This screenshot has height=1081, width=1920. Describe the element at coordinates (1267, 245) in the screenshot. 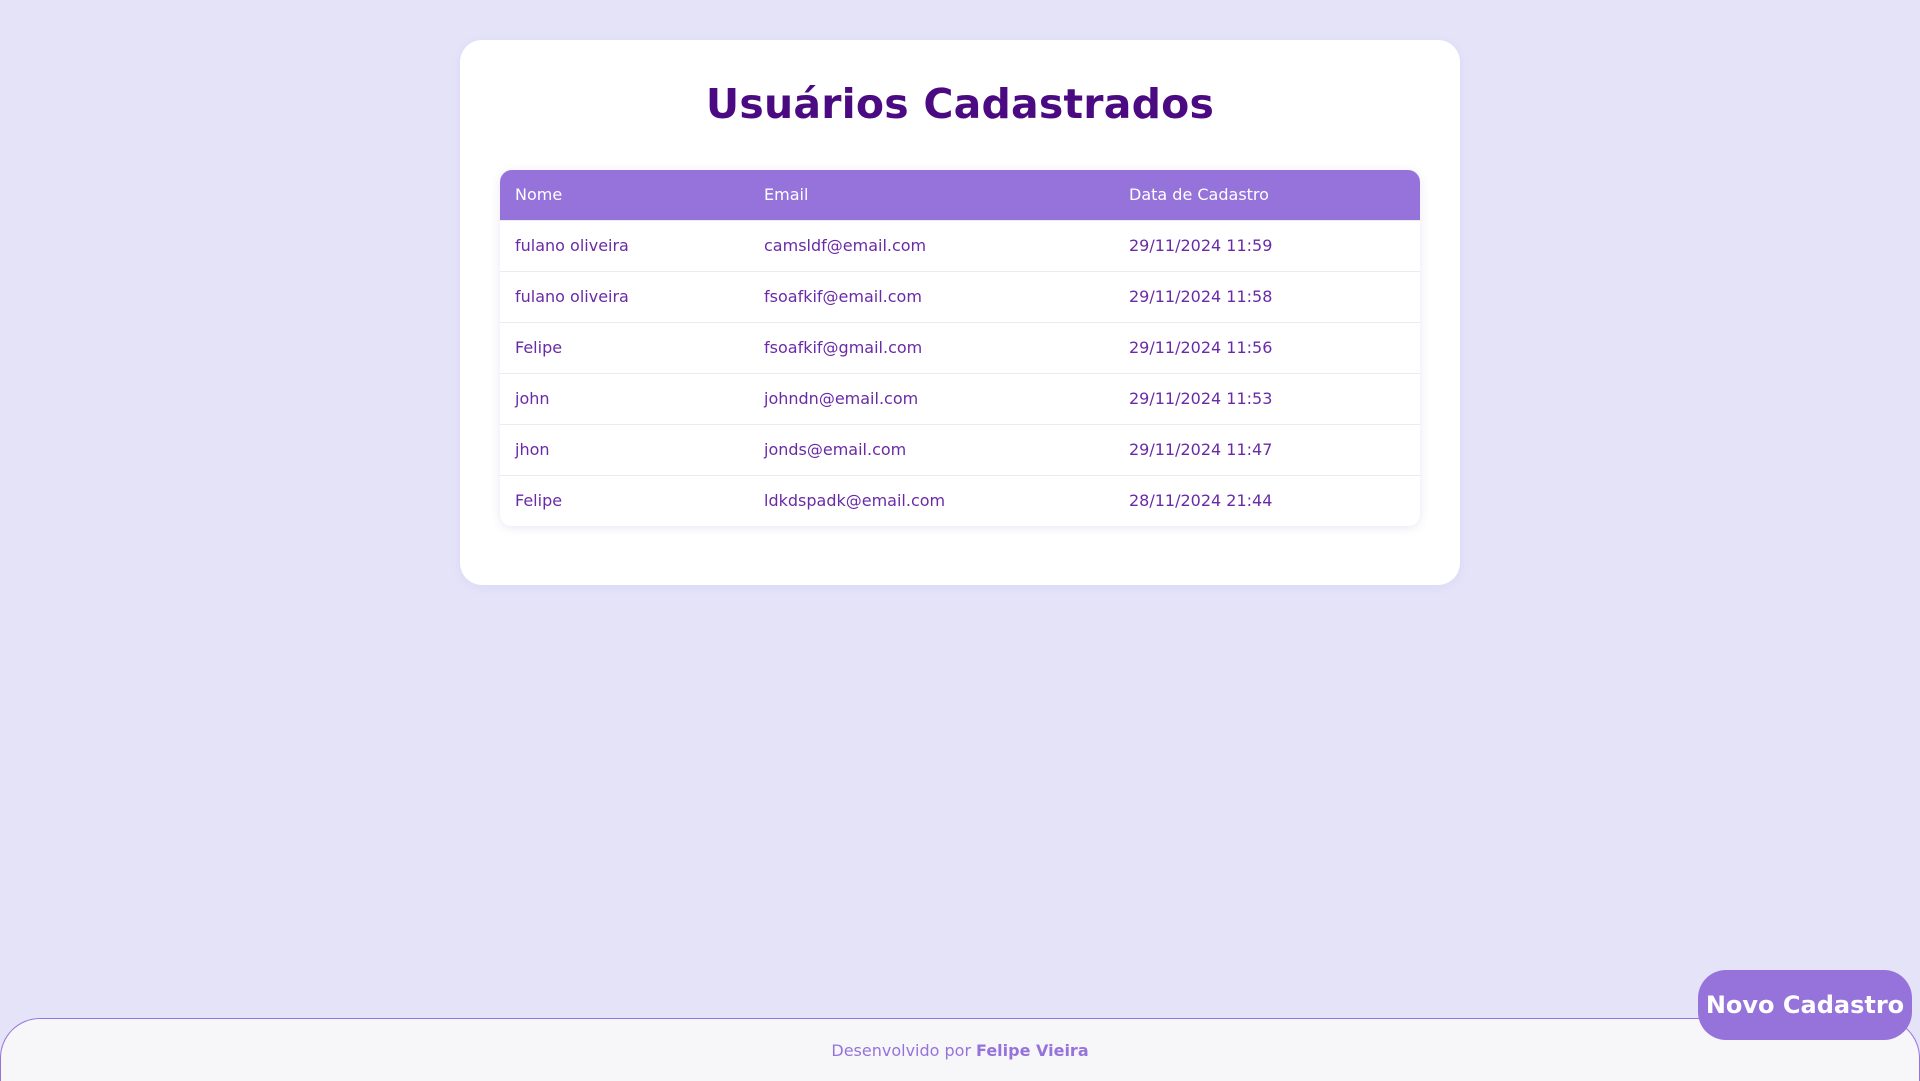

I see `cell-data: 29/11/2024 11:59` at that location.